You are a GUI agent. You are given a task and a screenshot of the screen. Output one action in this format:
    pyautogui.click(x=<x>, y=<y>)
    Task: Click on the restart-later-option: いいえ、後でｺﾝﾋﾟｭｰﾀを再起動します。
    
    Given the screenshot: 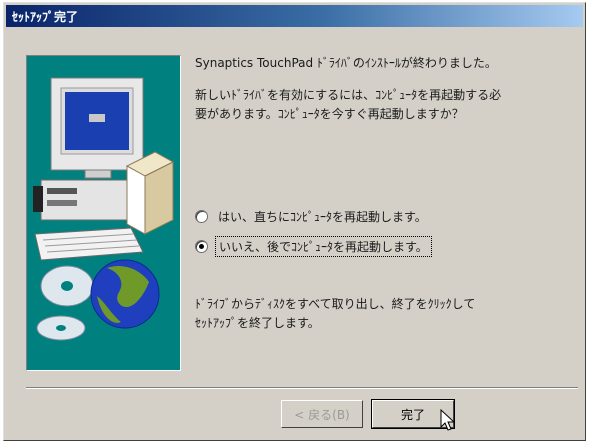 What is the action you would take?
    pyautogui.click(x=313, y=246)
    